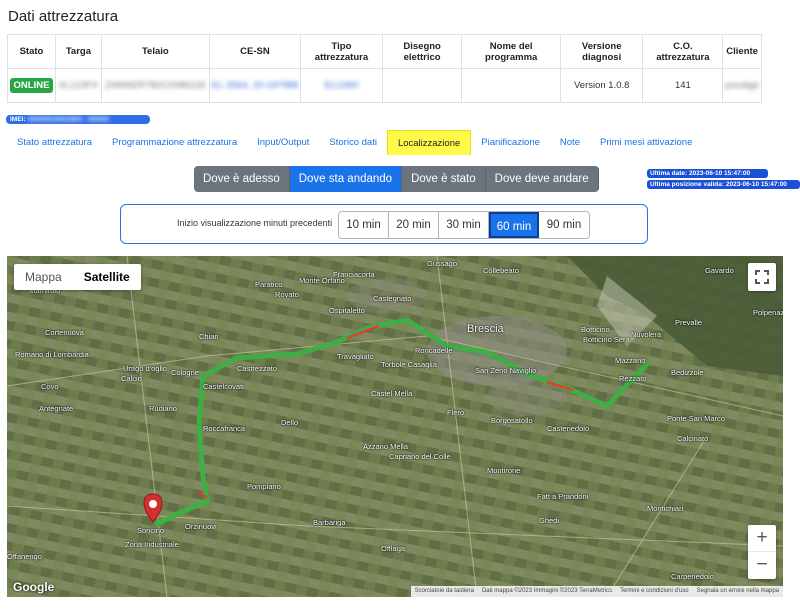 The image size is (800, 612). I want to click on fullscreen-icon, so click(762, 277).